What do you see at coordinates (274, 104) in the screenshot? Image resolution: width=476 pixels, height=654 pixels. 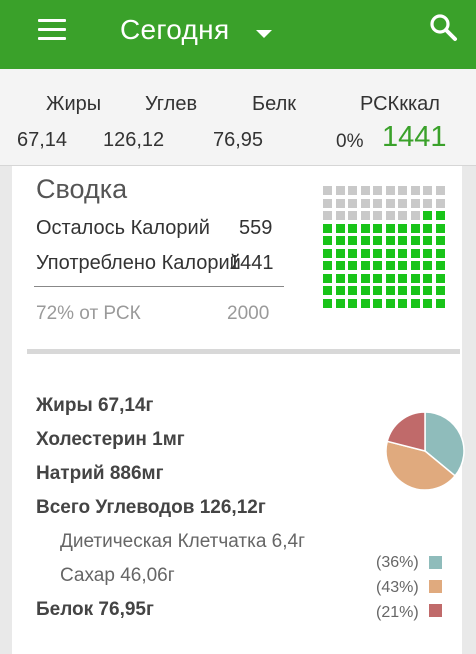 I see `protein-label: Белк` at bounding box center [274, 104].